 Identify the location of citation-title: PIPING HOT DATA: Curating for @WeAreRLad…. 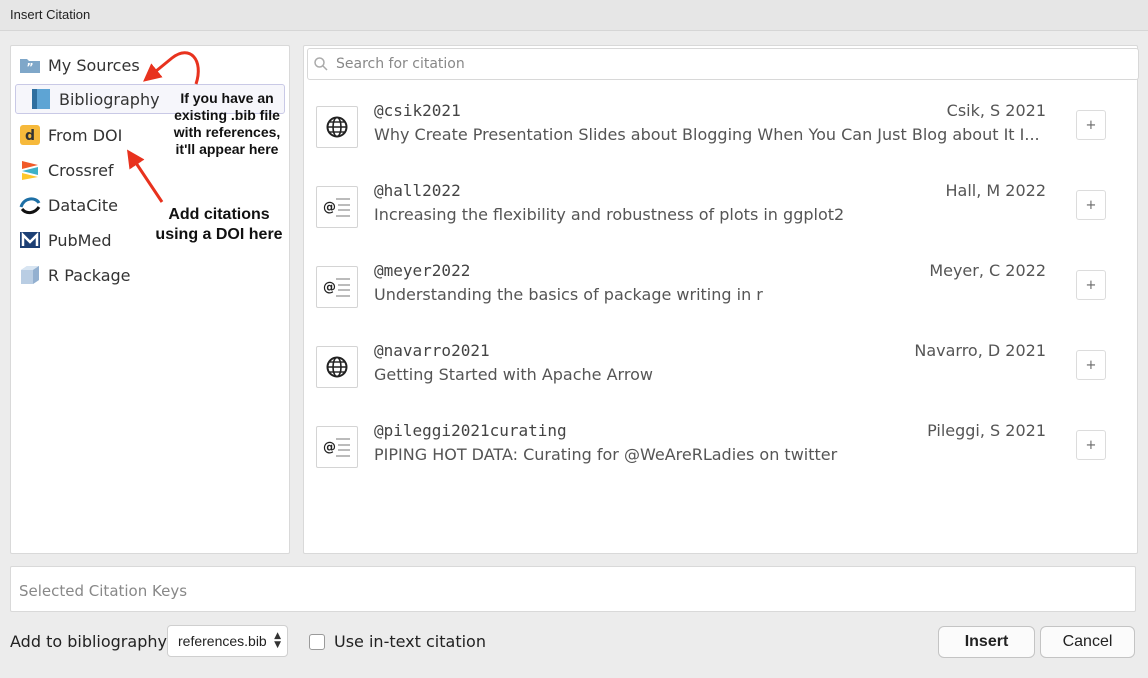
(606, 454).